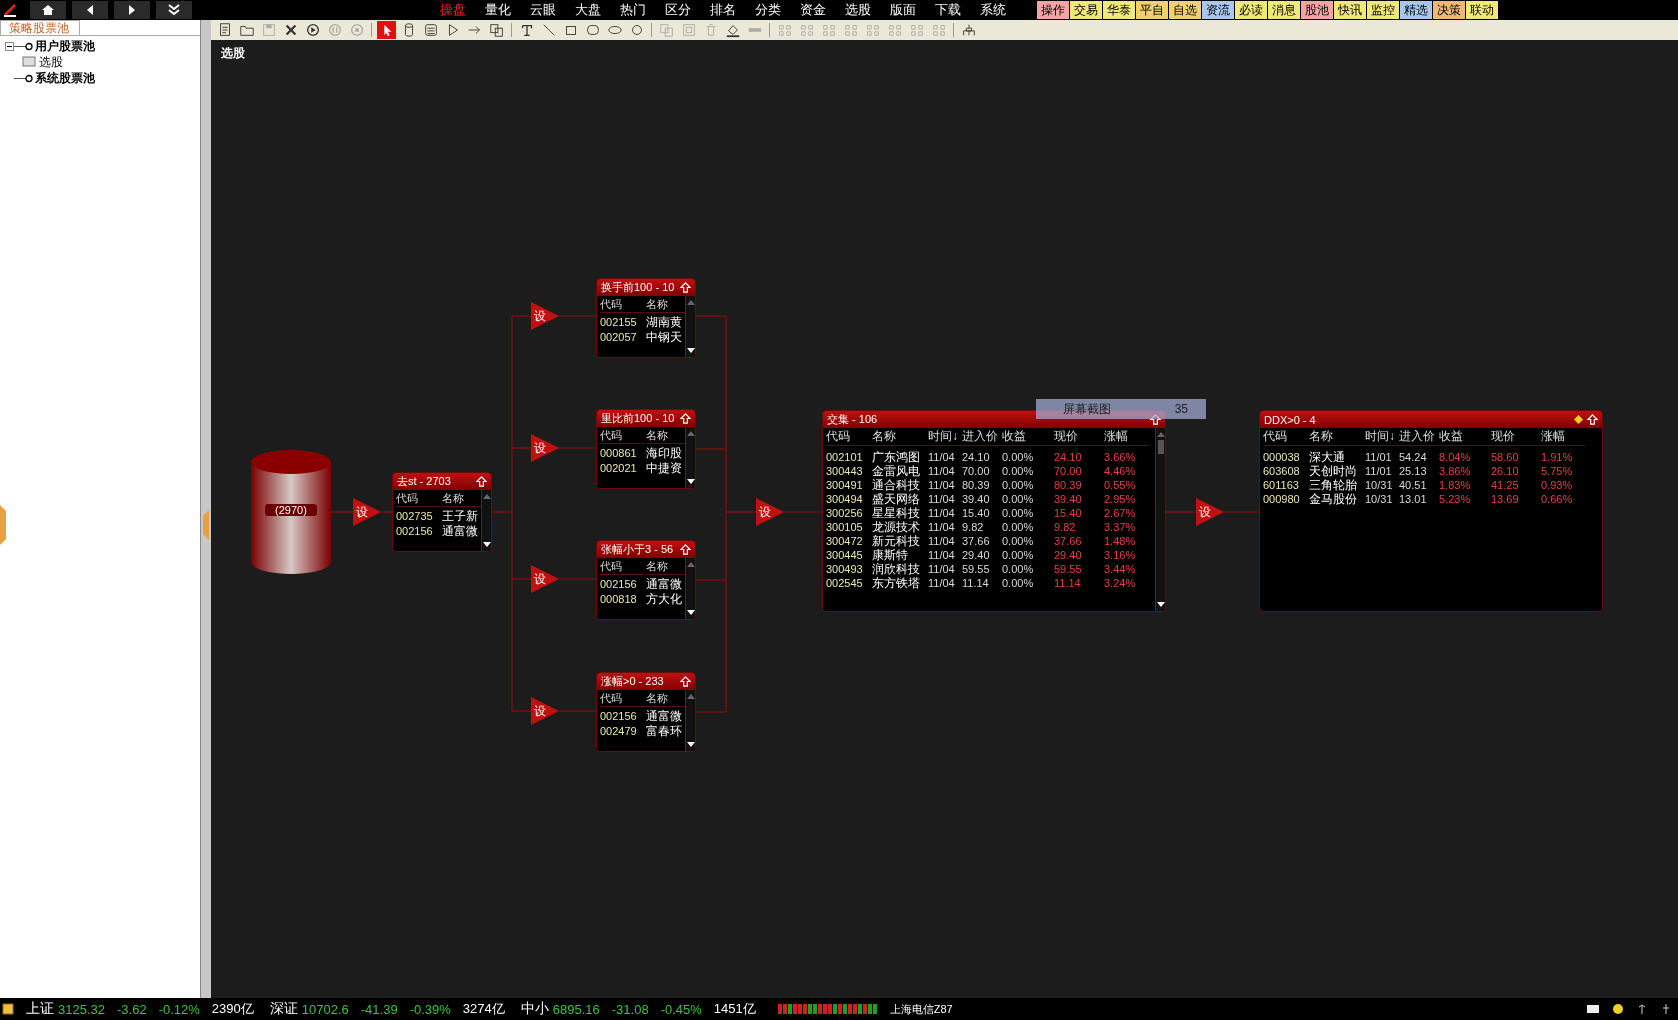  What do you see at coordinates (40, 1009) in the screenshot?
I see `index-name: 上证` at bounding box center [40, 1009].